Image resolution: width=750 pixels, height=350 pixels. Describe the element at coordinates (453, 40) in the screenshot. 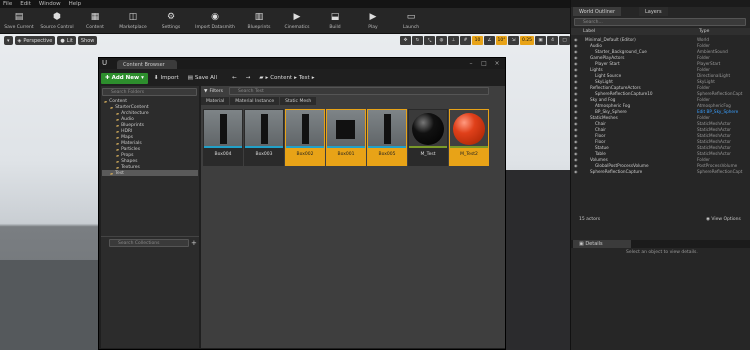

I see `surface-snap-icon: ⊥` at that location.